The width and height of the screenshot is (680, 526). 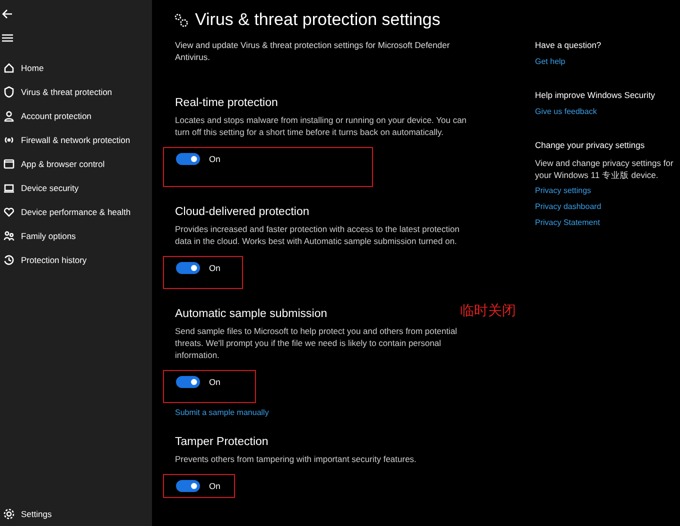 What do you see at coordinates (76, 212) in the screenshot?
I see `nav-item: Device performance & health` at bounding box center [76, 212].